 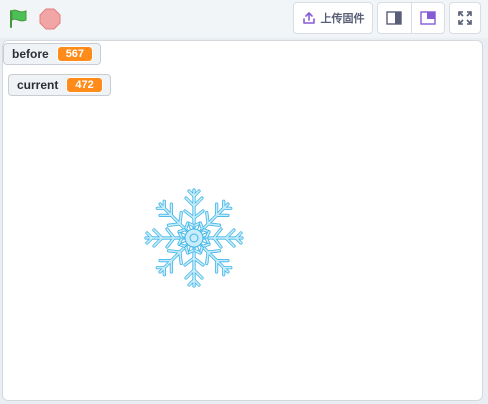 I want to click on variable-monitor-current: current 472, so click(x=59, y=85).